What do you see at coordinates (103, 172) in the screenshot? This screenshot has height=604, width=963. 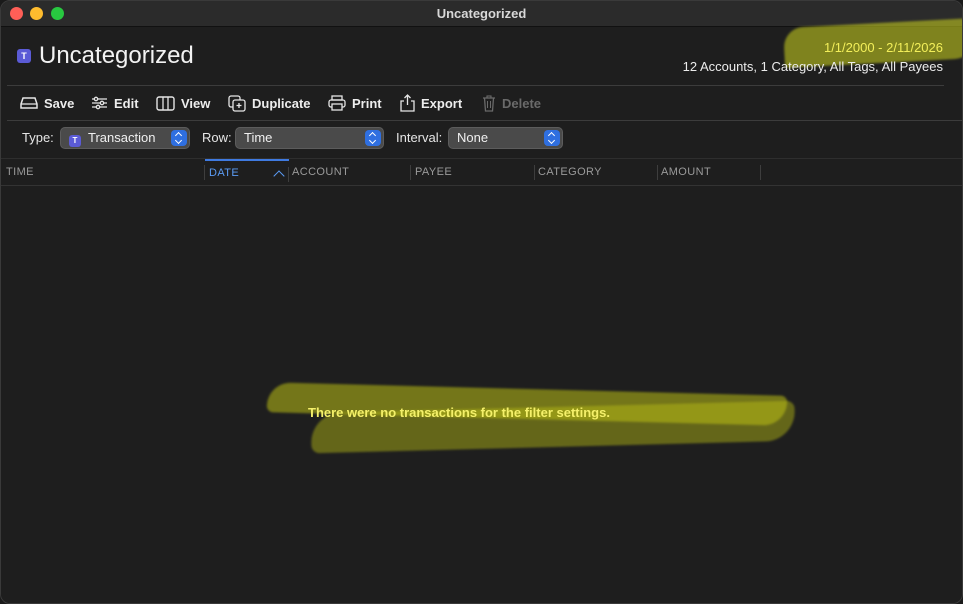 I see `column-header-time: TIME` at bounding box center [103, 172].